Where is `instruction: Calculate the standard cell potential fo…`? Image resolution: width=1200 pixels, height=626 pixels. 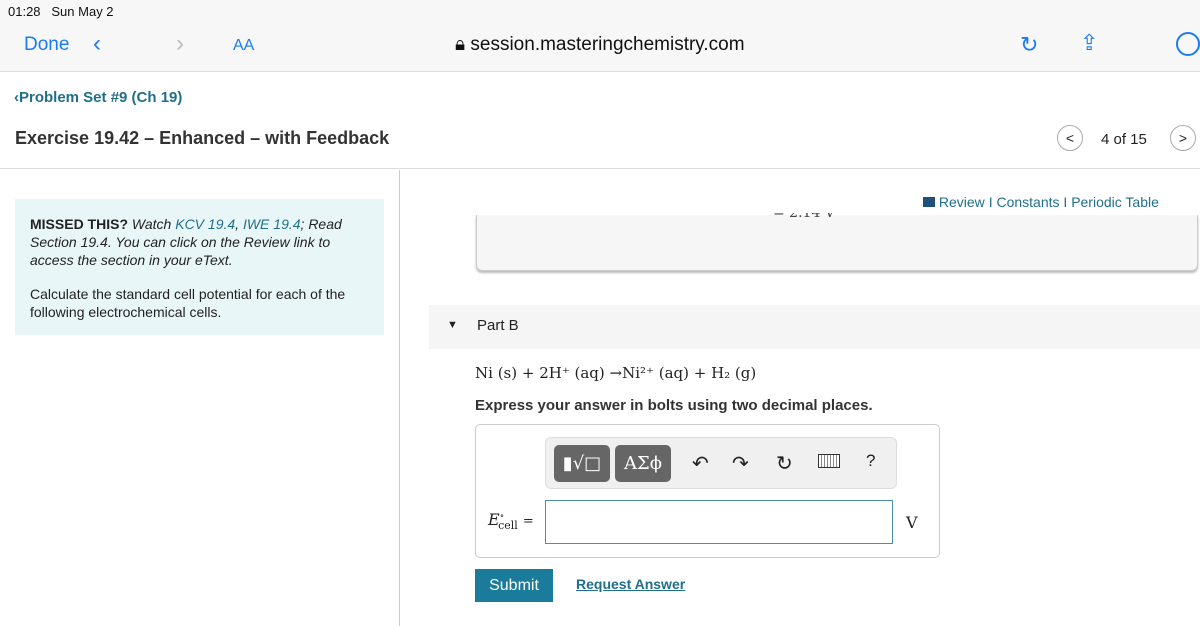 instruction: Calculate the standard cell potential fo… is located at coordinates (188, 303).